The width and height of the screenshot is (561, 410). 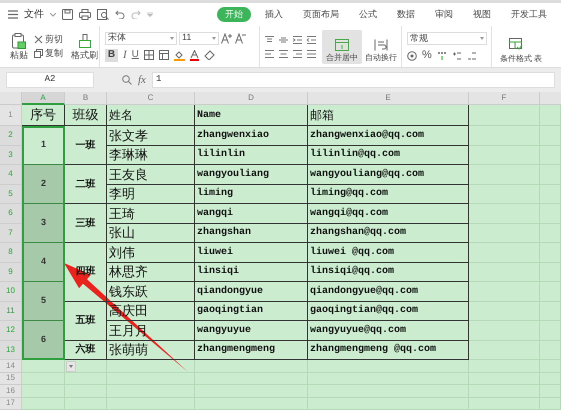 What do you see at coordinates (529, 14) in the screenshot?
I see `ribbon-tab: 开发工具` at bounding box center [529, 14].